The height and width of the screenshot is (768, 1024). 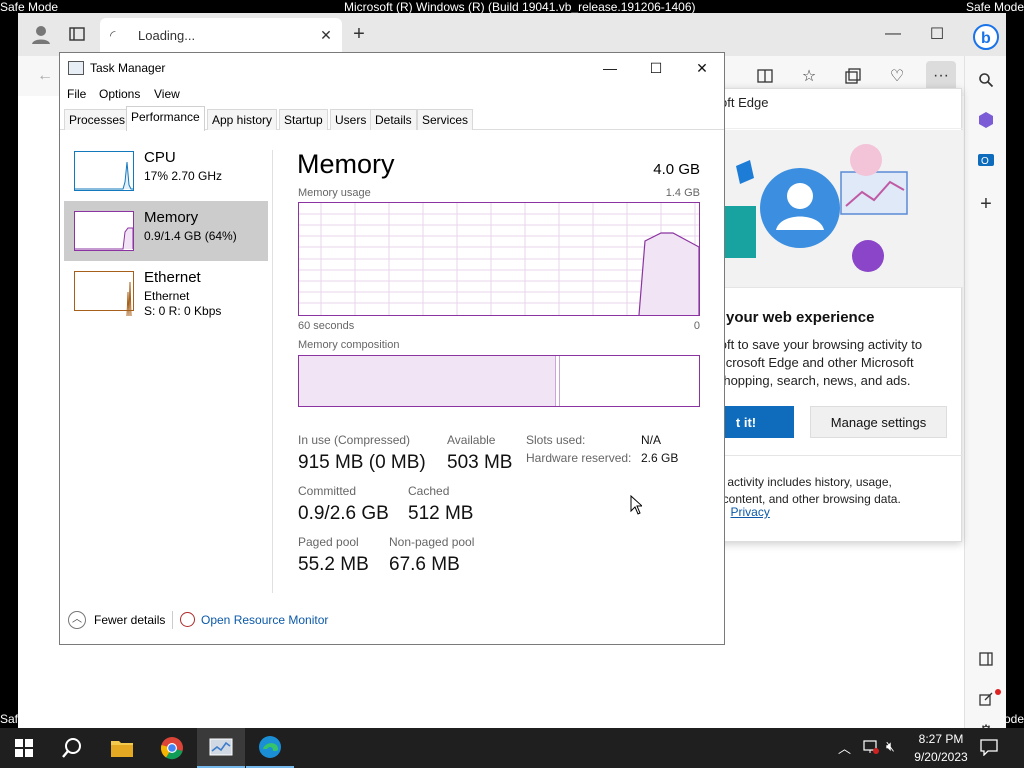 I want to click on edge-tab-bar: ◜ Loading... ✕ + — ☐ ✕, so click(x=512, y=34).